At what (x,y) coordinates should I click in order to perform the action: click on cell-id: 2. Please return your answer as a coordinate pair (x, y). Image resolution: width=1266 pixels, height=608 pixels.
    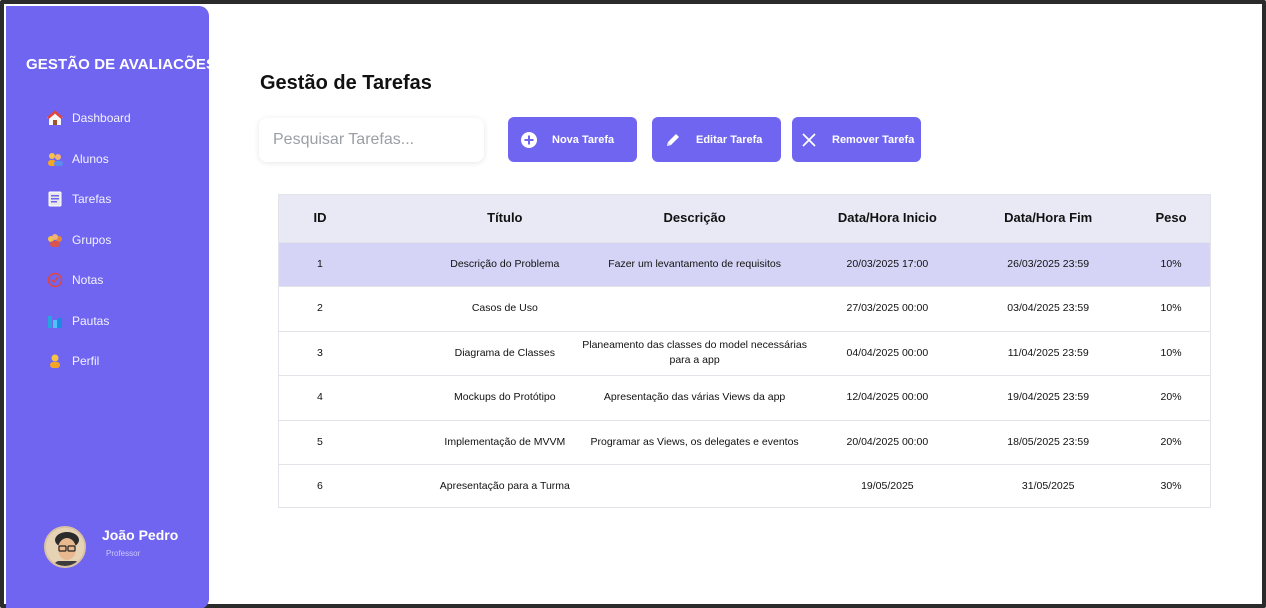
    Looking at the image, I should click on (320, 308).